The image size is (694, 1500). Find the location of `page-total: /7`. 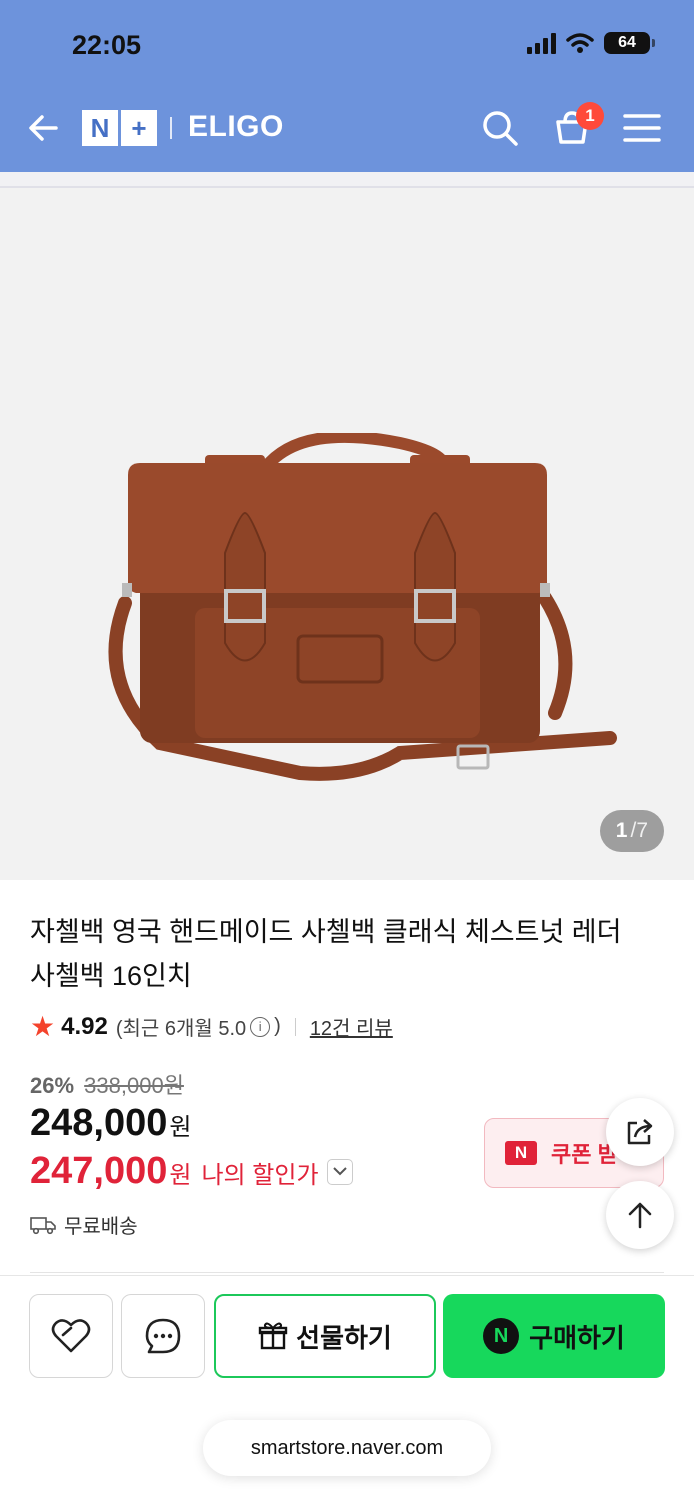

page-total: /7 is located at coordinates (639, 830).